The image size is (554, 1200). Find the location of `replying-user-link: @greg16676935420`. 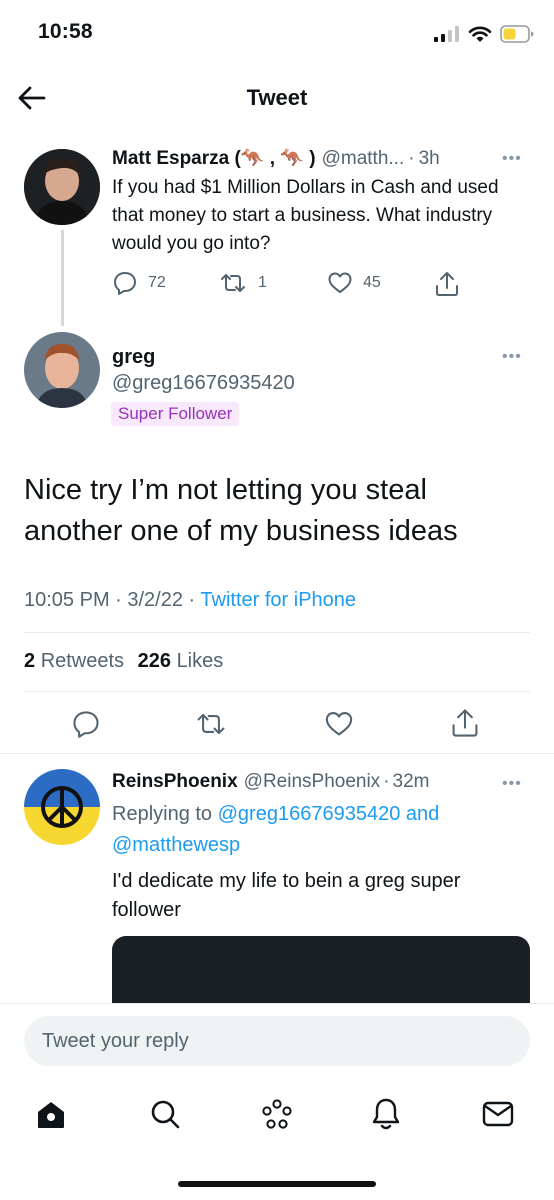

replying-user-link: @greg16676935420 is located at coordinates (309, 814).